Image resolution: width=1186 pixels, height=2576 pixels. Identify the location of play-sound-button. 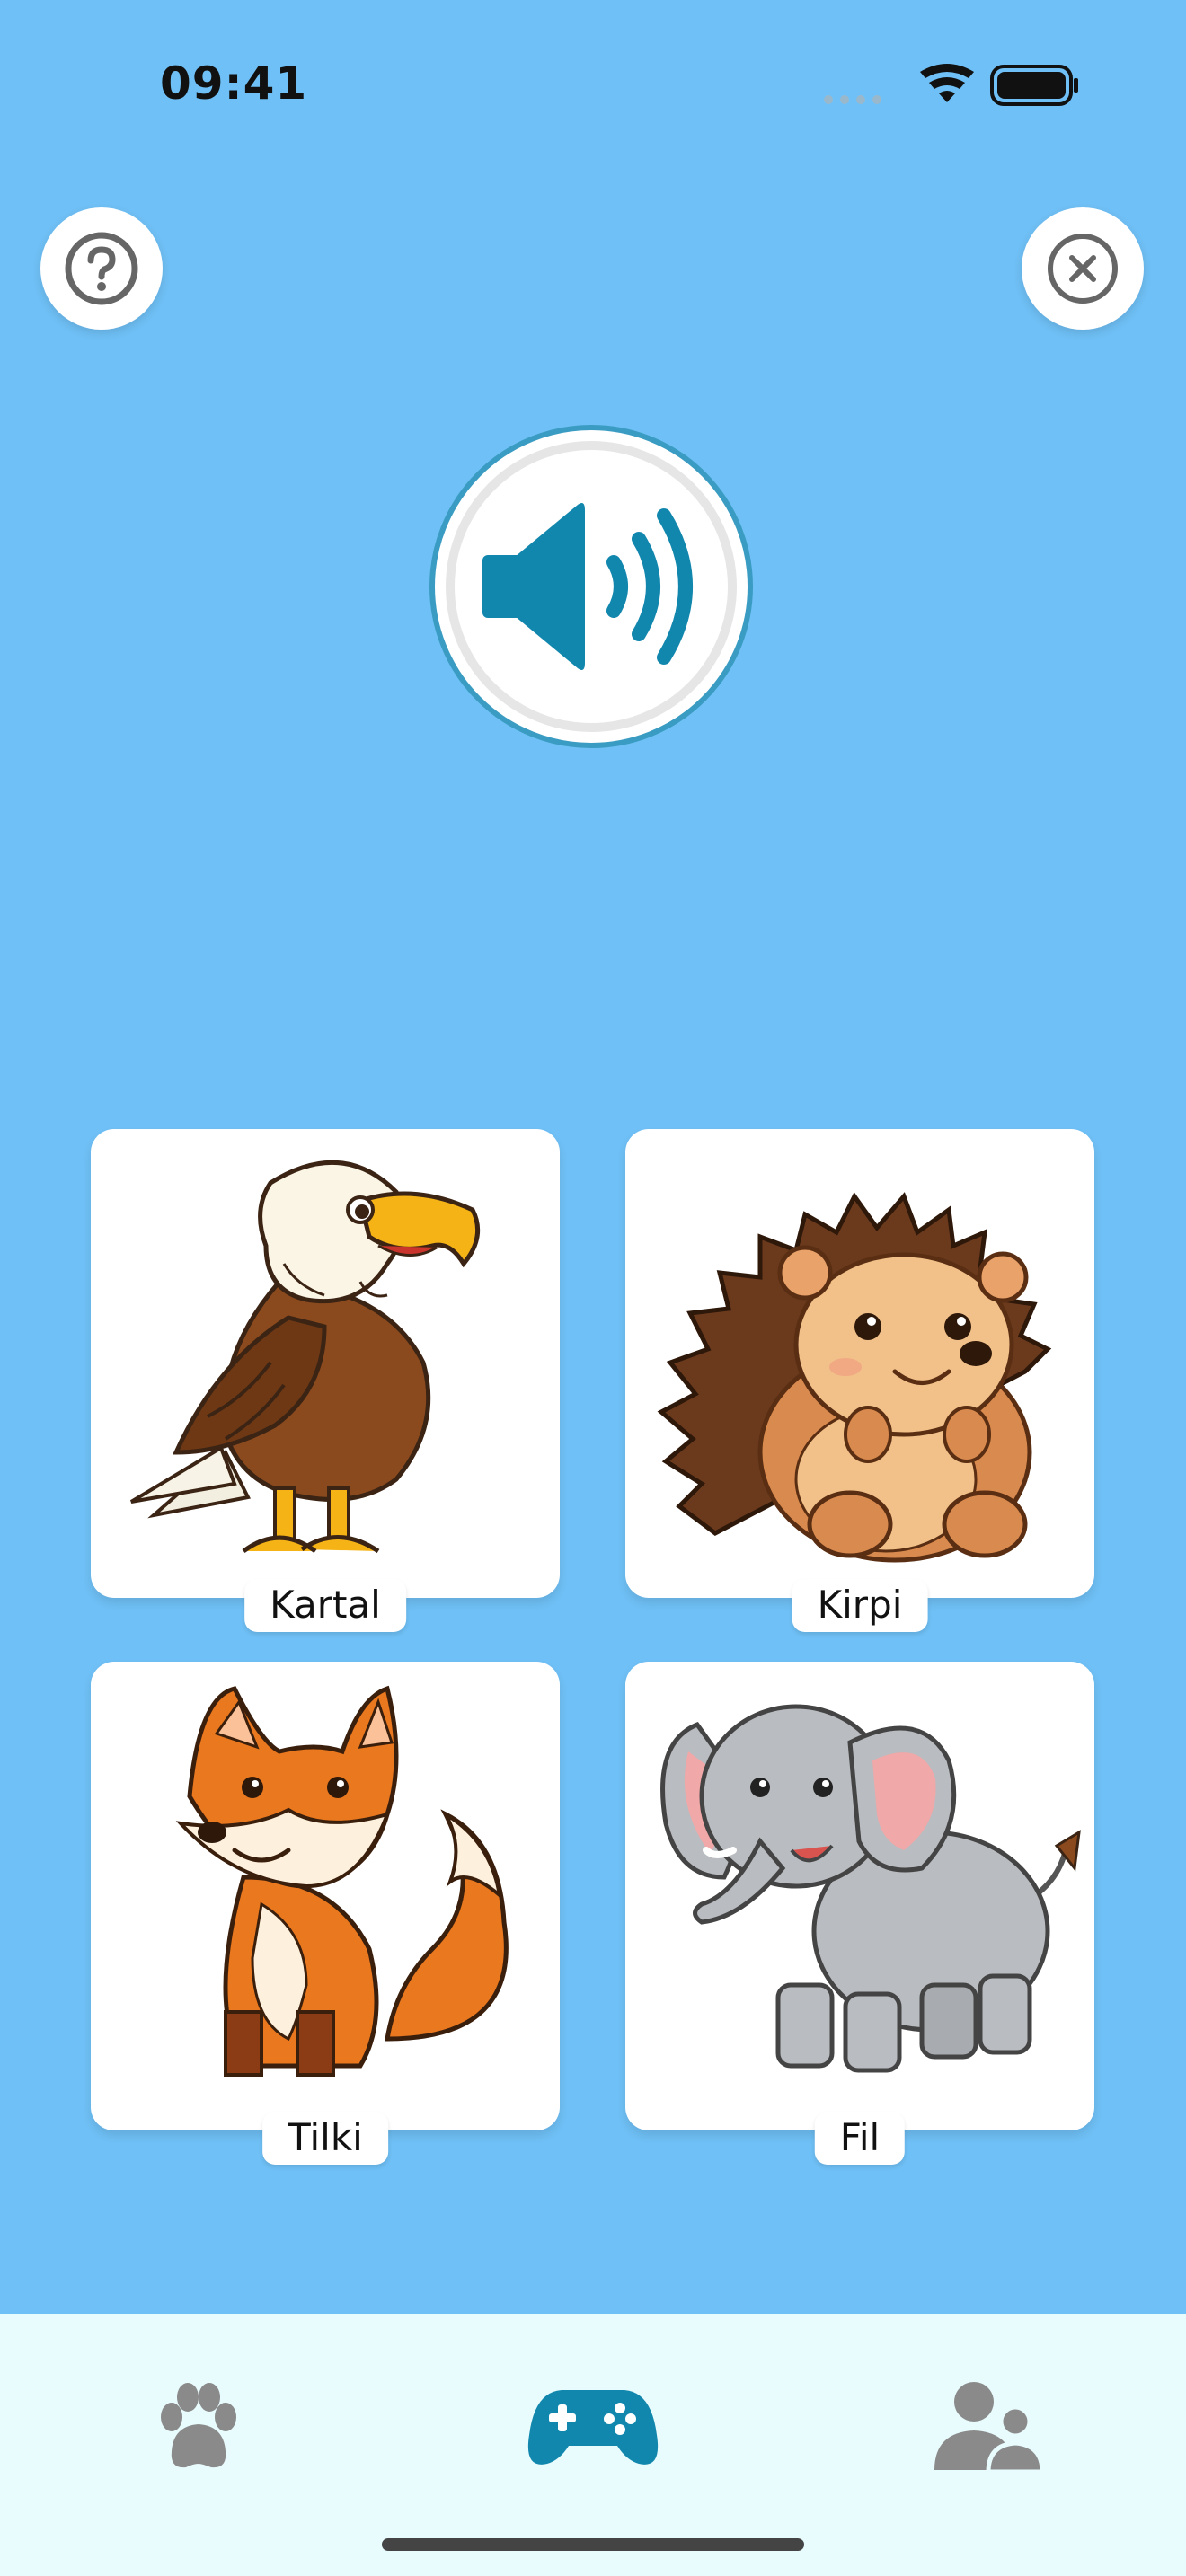
(591, 586).